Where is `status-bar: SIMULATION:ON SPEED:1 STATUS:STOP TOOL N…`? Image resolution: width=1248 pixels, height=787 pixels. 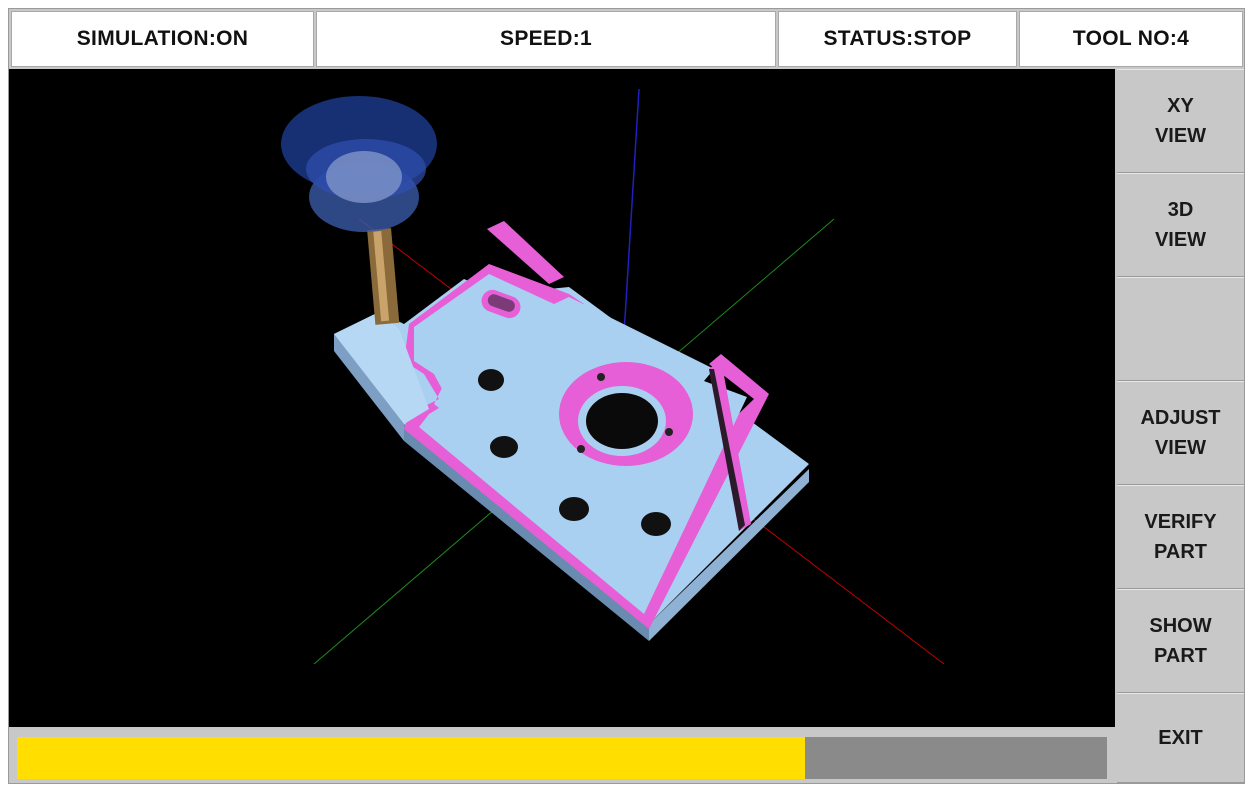
status-bar: SIMULATION:ON SPEED:1 STATUS:STOP TOOL N… is located at coordinates (626, 39).